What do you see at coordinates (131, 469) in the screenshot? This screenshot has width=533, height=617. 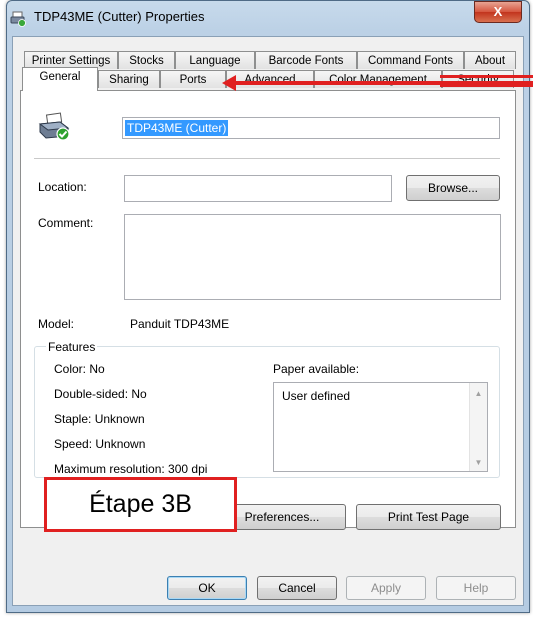 I see `feature-max-resolution: Maximum resolution: 300 dpi` at bounding box center [131, 469].